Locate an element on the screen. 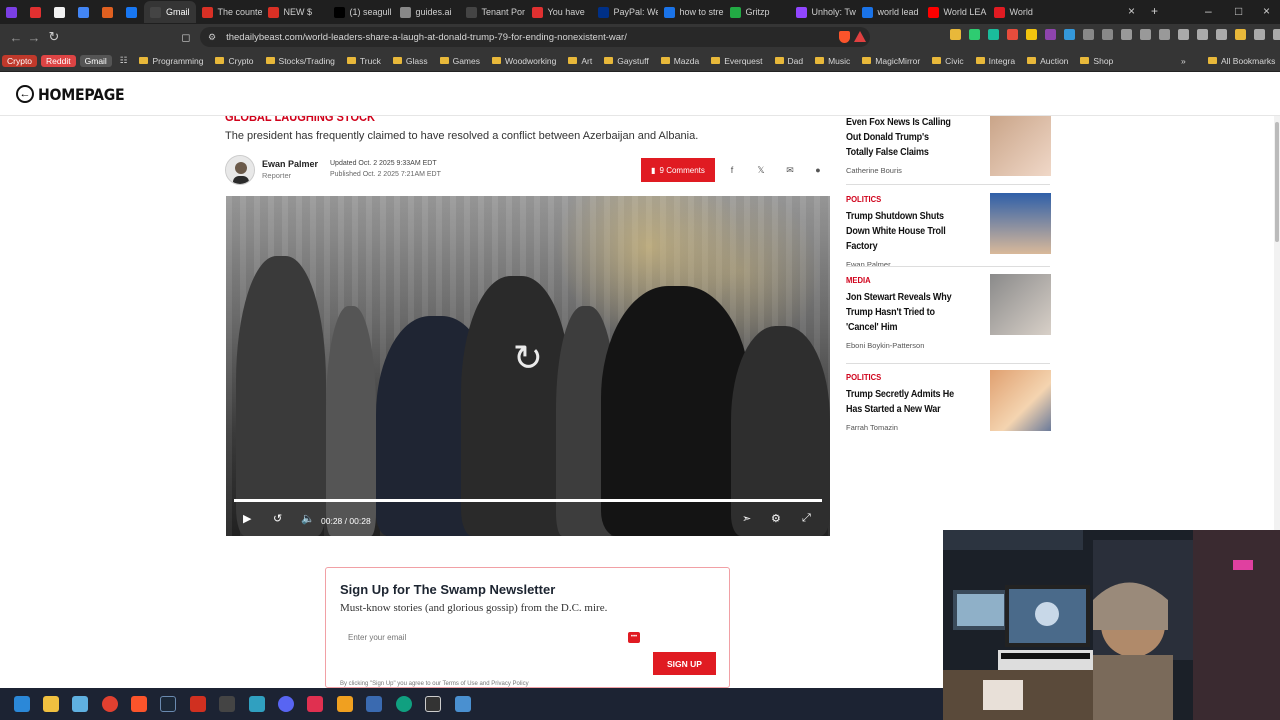  email-share-icon: ✉ is located at coordinates (790, 170).